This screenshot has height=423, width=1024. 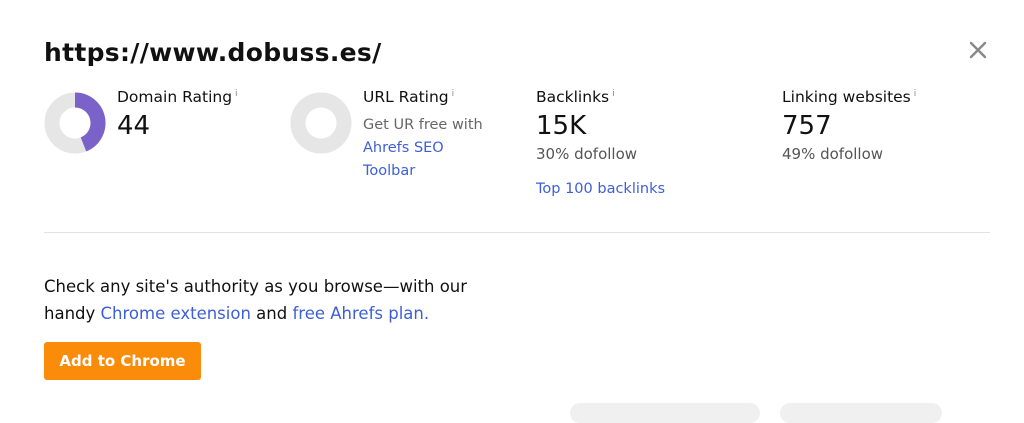 I want to click on url-rating-gauge, so click(x=321, y=123).